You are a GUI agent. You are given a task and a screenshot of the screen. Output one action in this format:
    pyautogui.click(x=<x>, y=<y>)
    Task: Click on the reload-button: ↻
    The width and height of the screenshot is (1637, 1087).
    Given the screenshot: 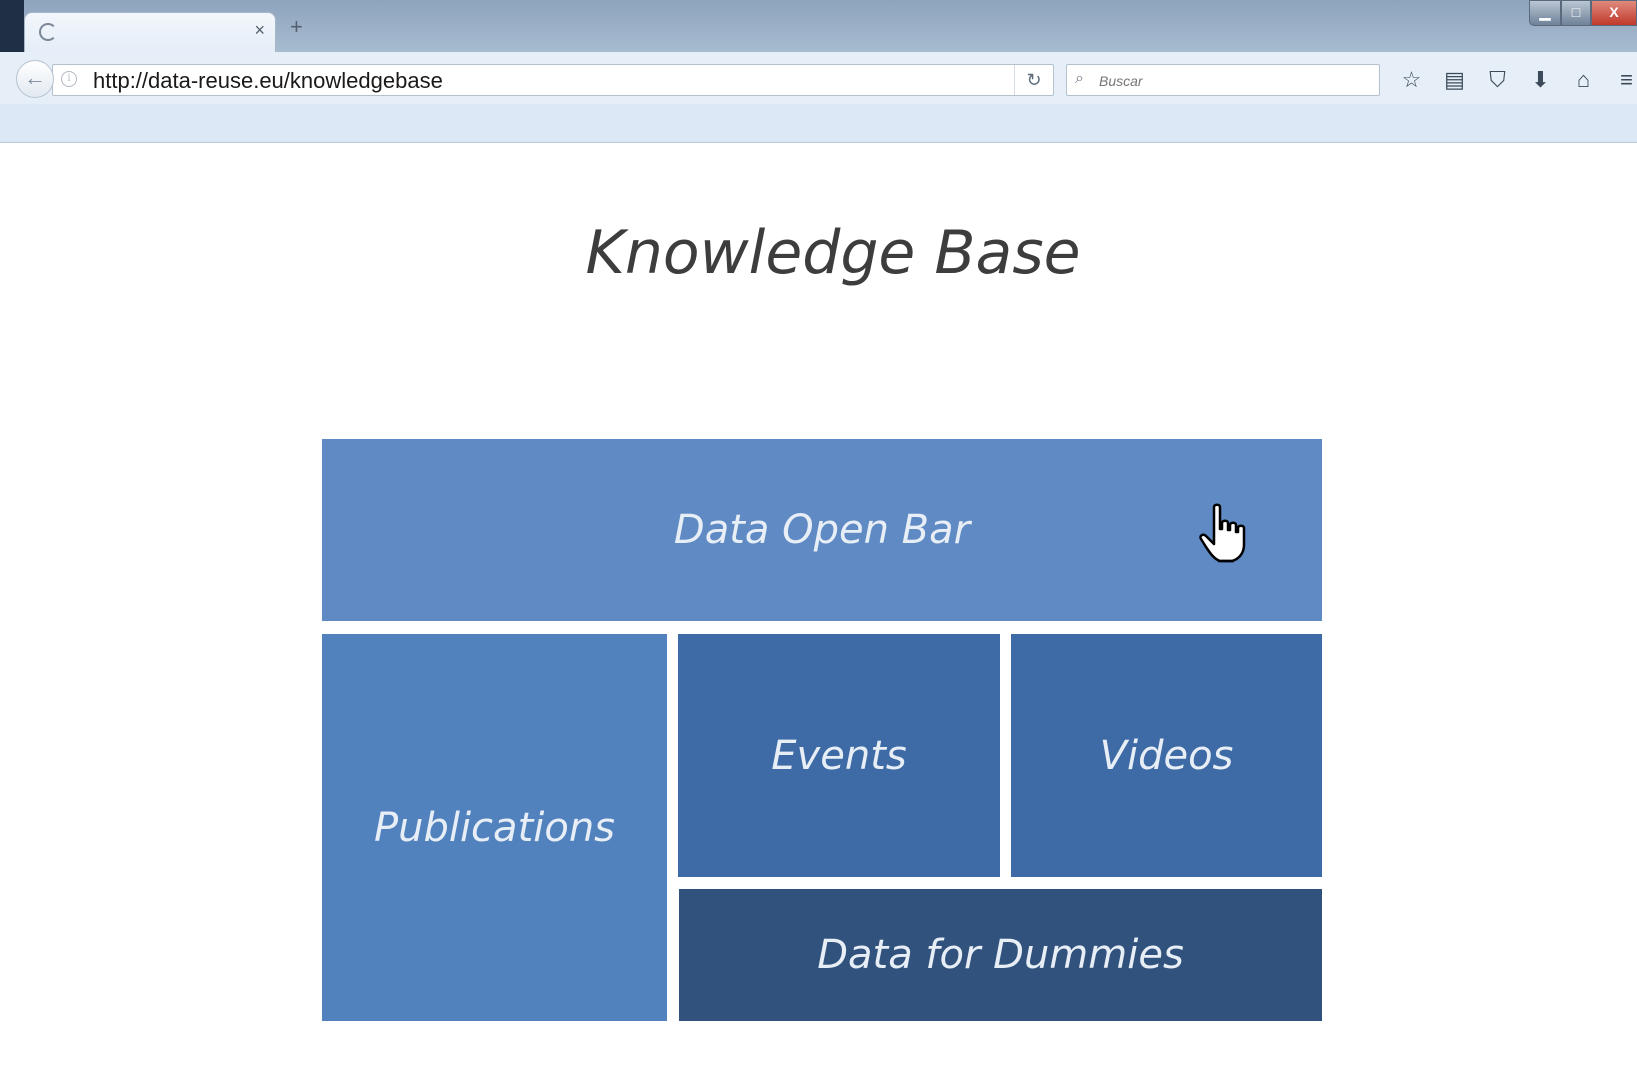 What is the action you would take?
    pyautogui.click(x=1033, y=80)
    